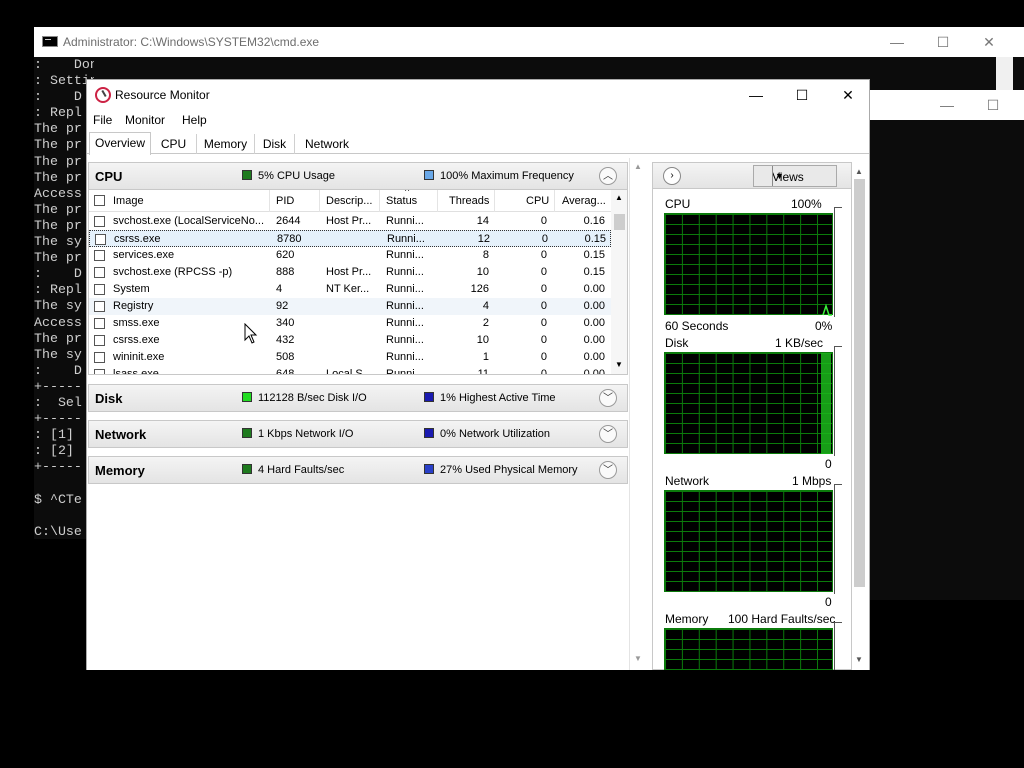  What do you see at coordinates (350, 255) in the screenshot?
I see `table-row: services.exe 620 Runni... 8 0 0.15` at bounding box center [350, 255].